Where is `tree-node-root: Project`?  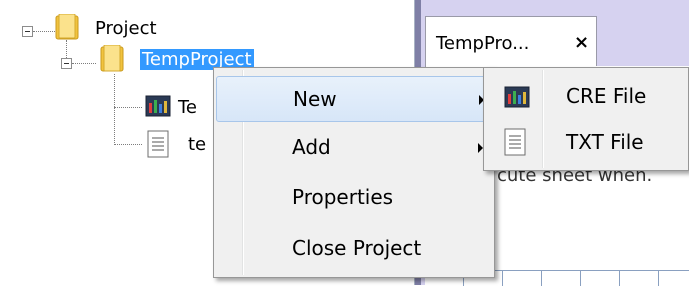
tree-node-root: Project is located at coordinates (126, 28).